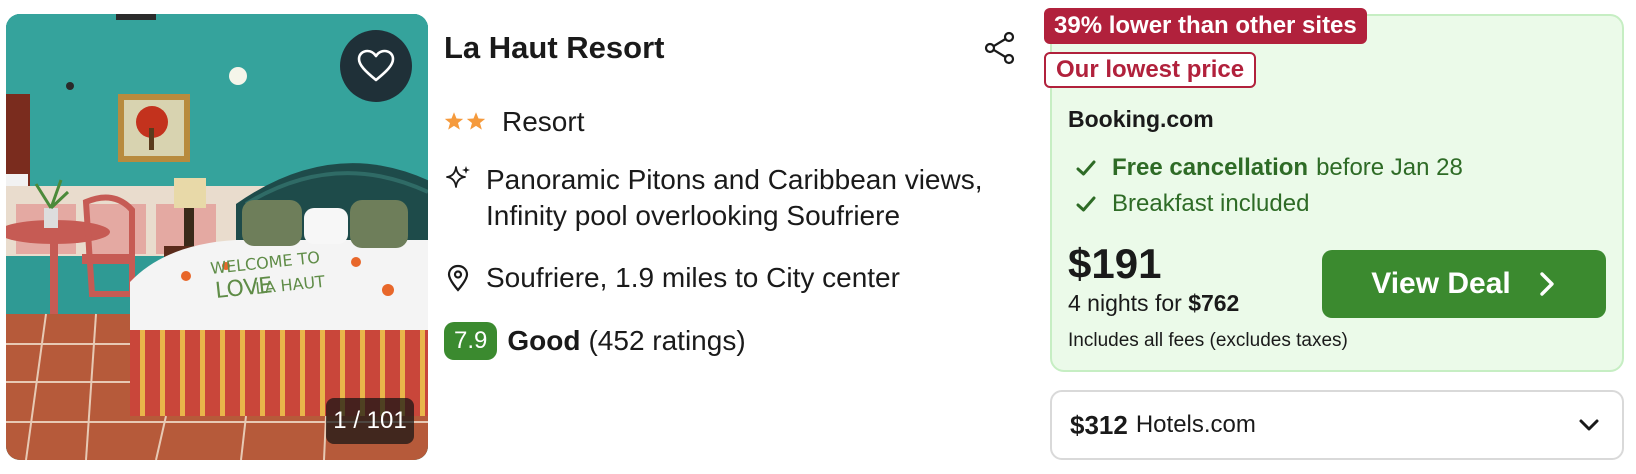 The width and height of the screenshot is (1636, 474). I want to click on chevron-down-icon, so click(1589, 425).